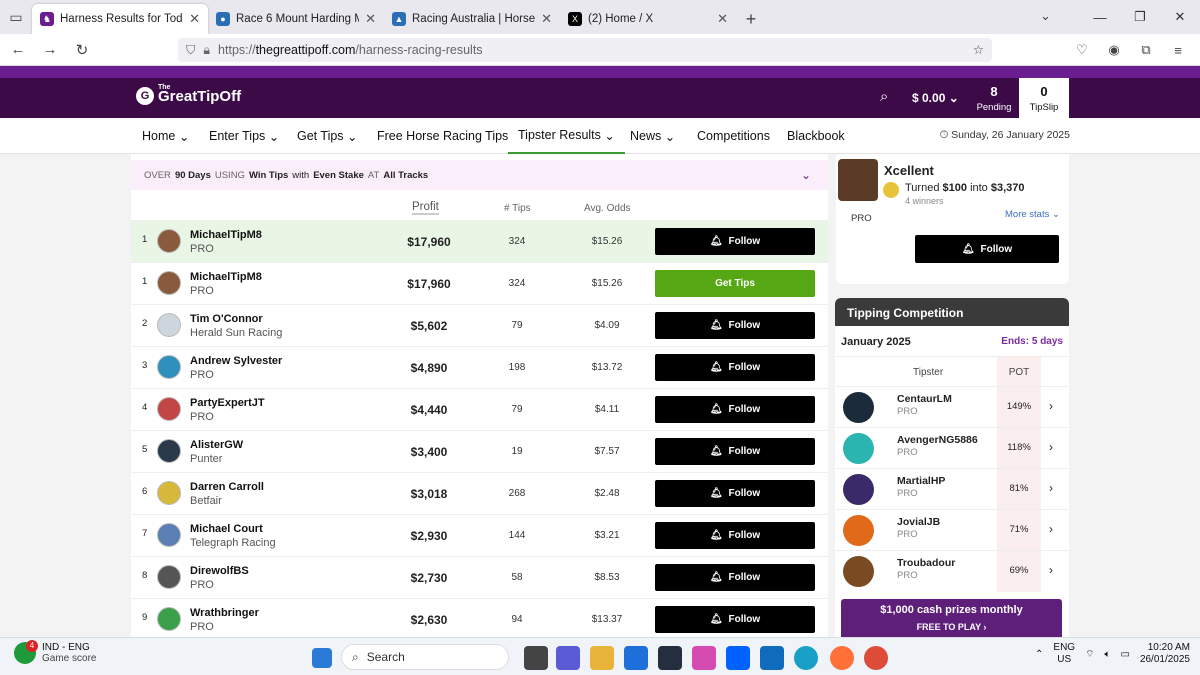 Image resolution: width=1200 pixels, height=675 pixels. What do you see at coordinates (1089, 654) in the screenshot?
I see `wifi-icon: ⌔` at bounding box center [1089, 654].